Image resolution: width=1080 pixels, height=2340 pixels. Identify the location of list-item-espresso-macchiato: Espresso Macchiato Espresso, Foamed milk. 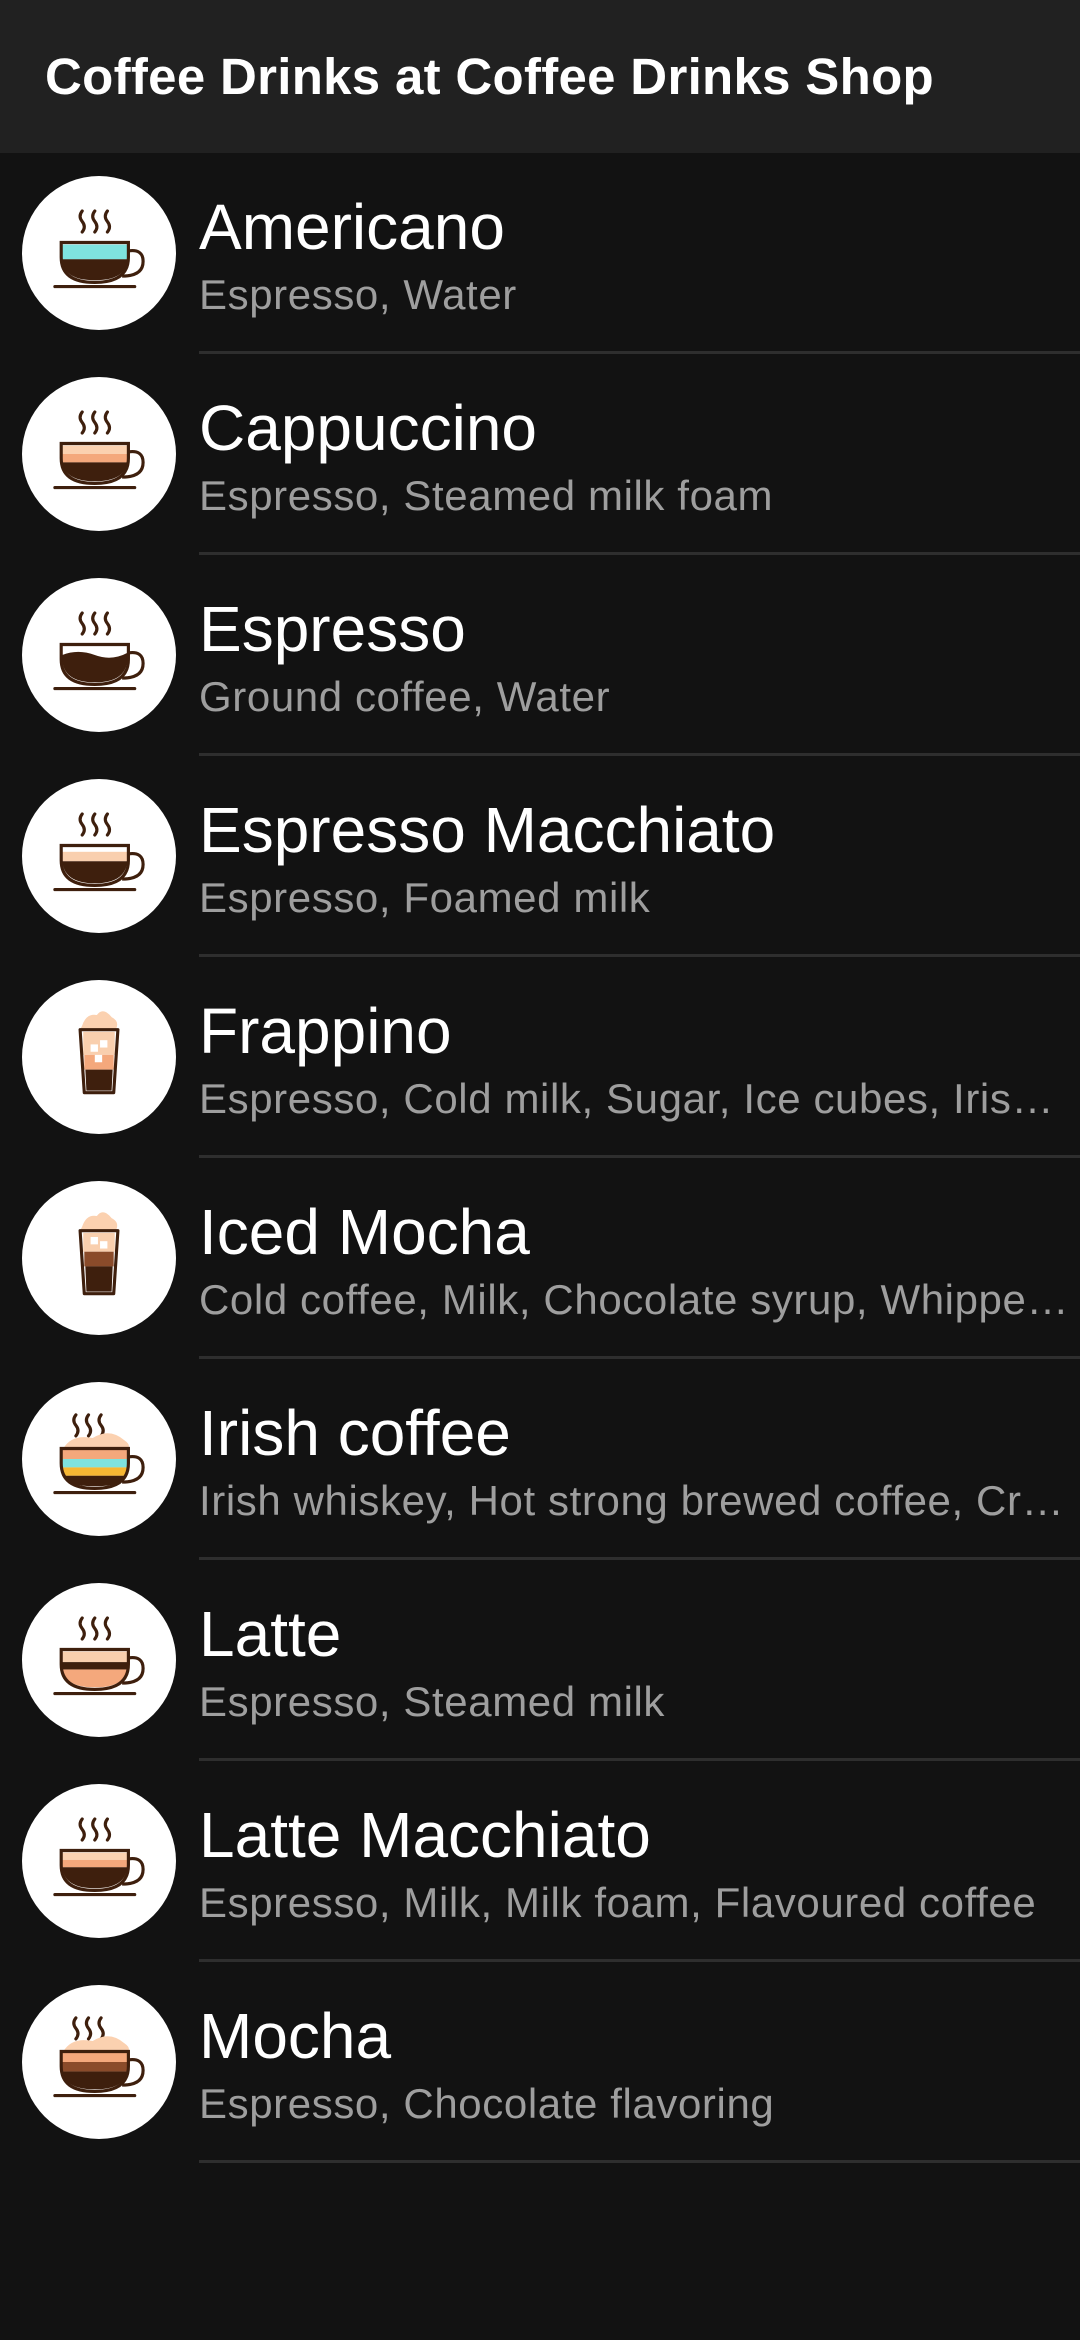
(540, 856).